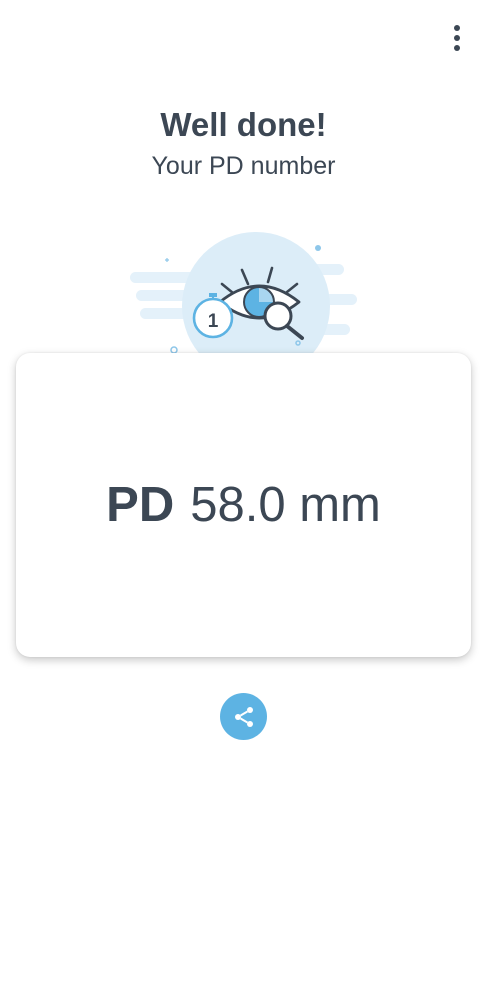 The width and height of the screenshot is (487, 1000). I want to click on page-subtitle: Your PD number, so click(243, 166).